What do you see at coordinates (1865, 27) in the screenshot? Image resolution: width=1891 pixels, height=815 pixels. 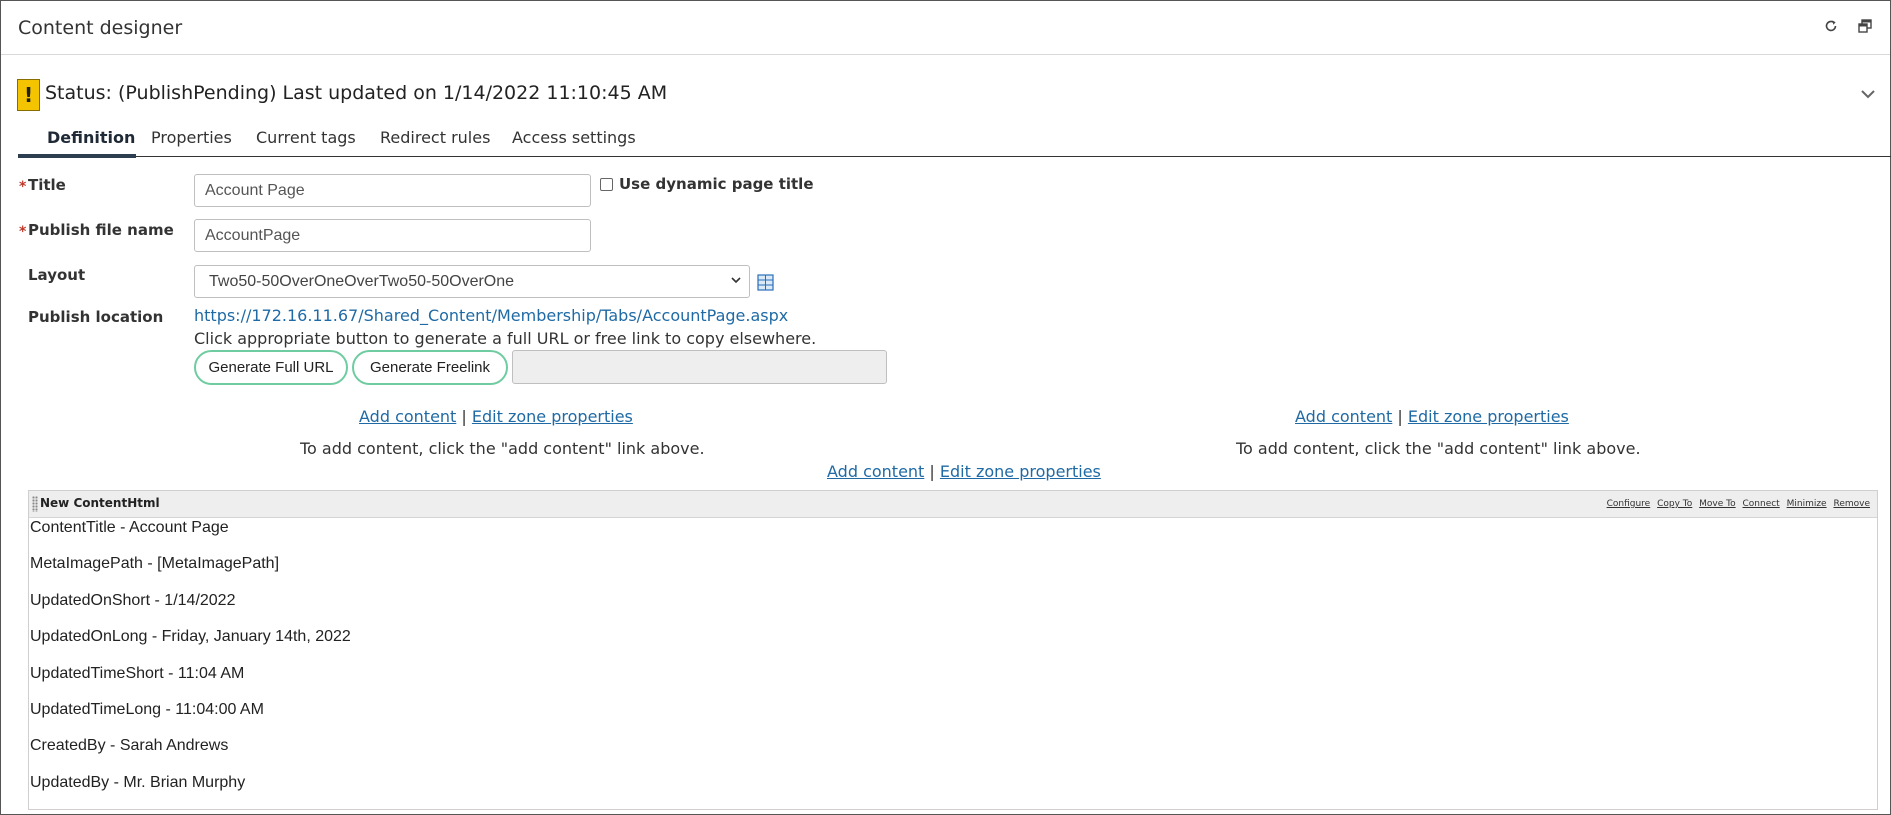 I see `popout-icon` at bounding box center [1865, 27].